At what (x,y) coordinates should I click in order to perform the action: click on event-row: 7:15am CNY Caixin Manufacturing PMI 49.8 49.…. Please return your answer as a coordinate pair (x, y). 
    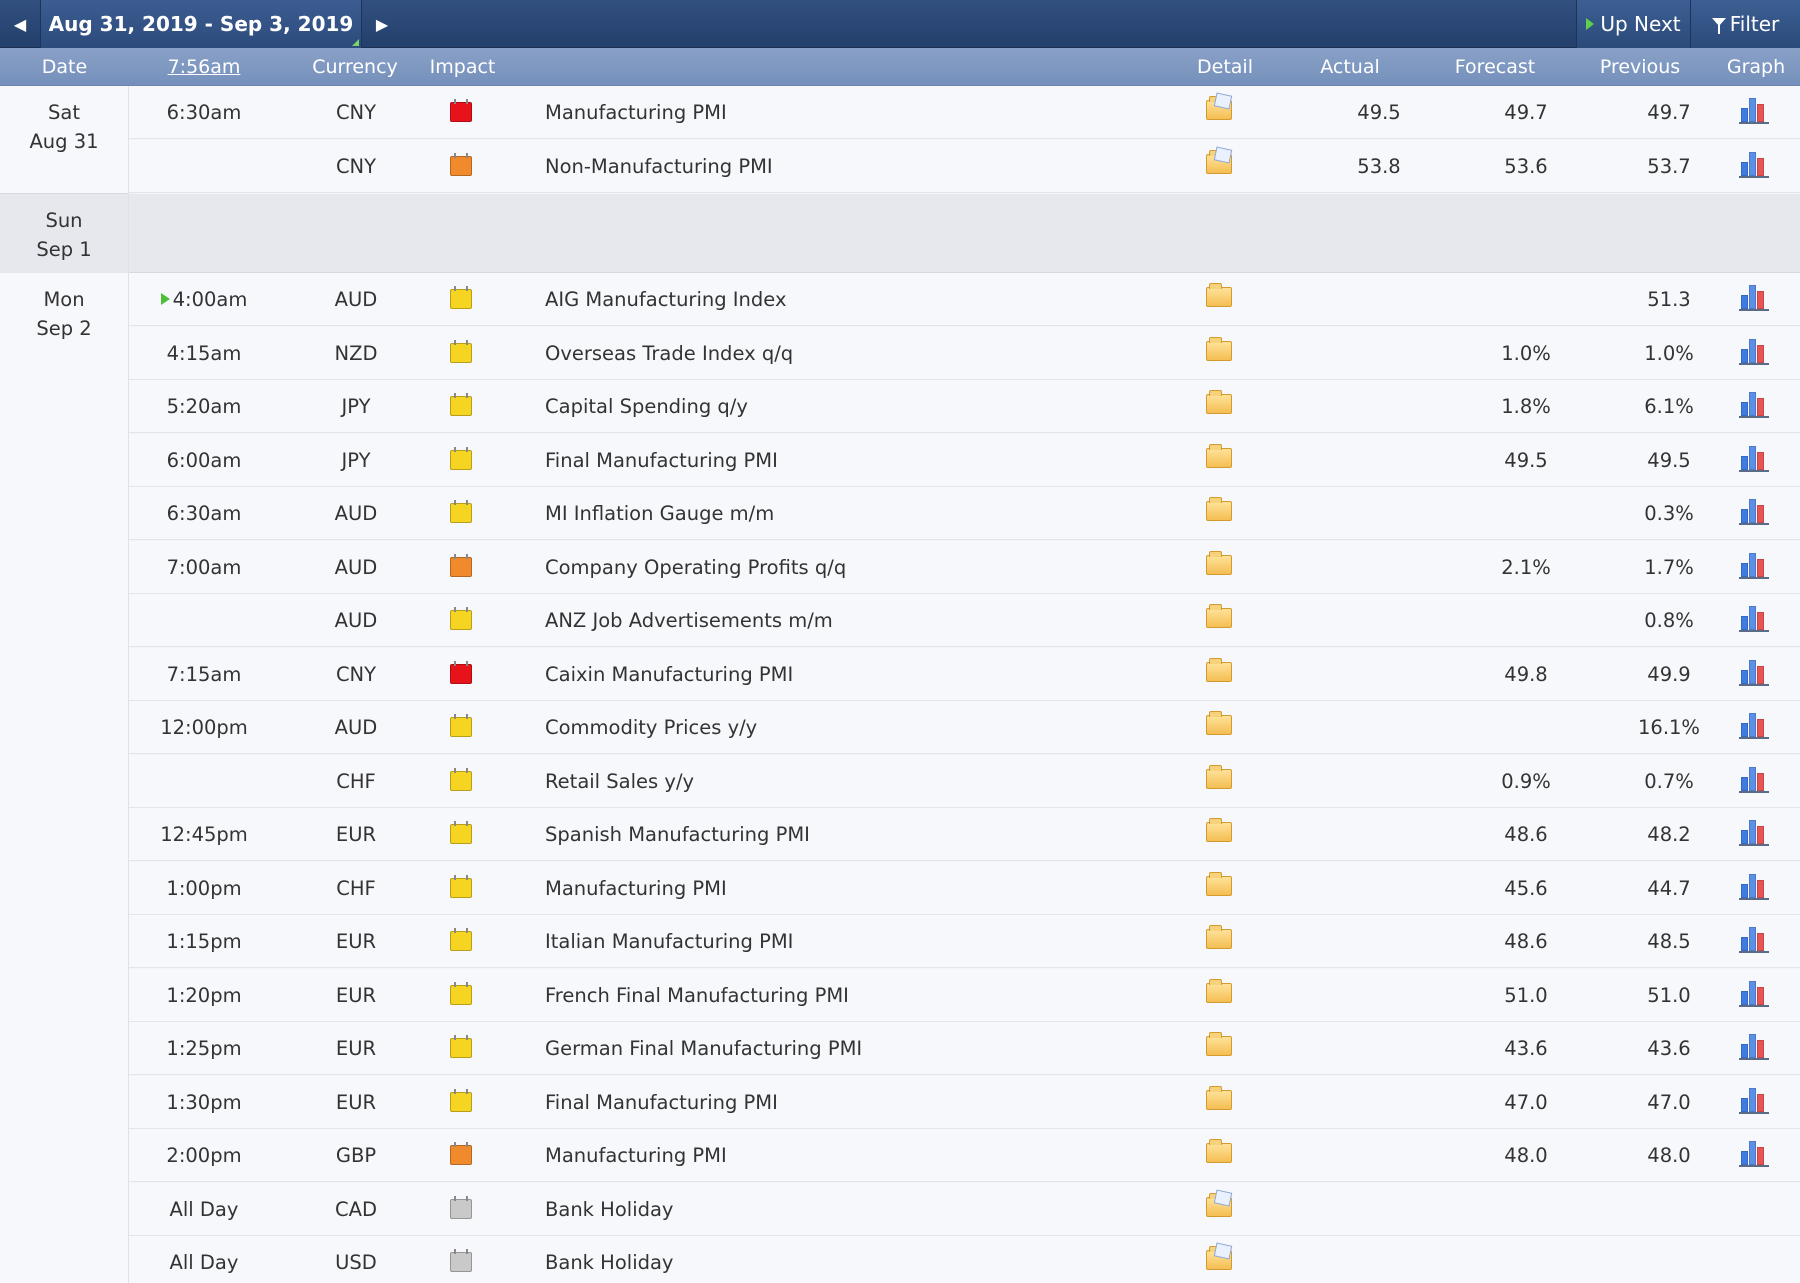
    Looking at the image, I should click on (964, 674).